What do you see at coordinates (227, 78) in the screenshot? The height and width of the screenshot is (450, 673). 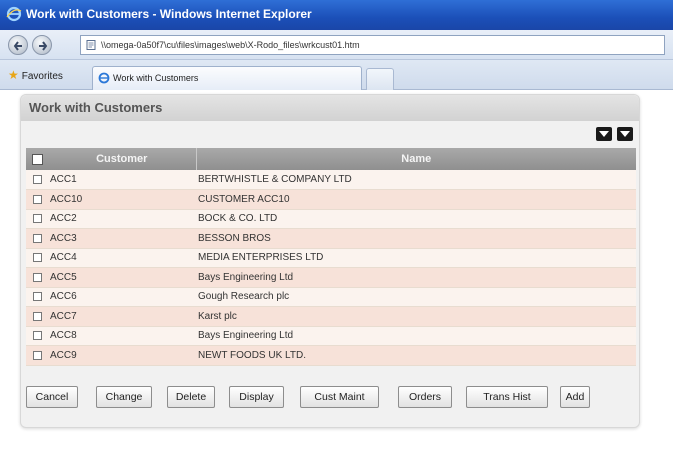 I see `browser-tab: Work with Customers` at bounding box center [227, 78].